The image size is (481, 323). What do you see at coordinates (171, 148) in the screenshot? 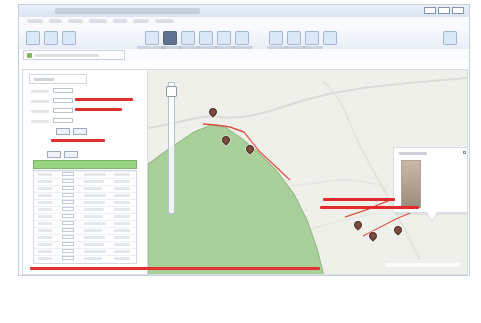
I see `zoom-slider` at bounding box center [171, 148].